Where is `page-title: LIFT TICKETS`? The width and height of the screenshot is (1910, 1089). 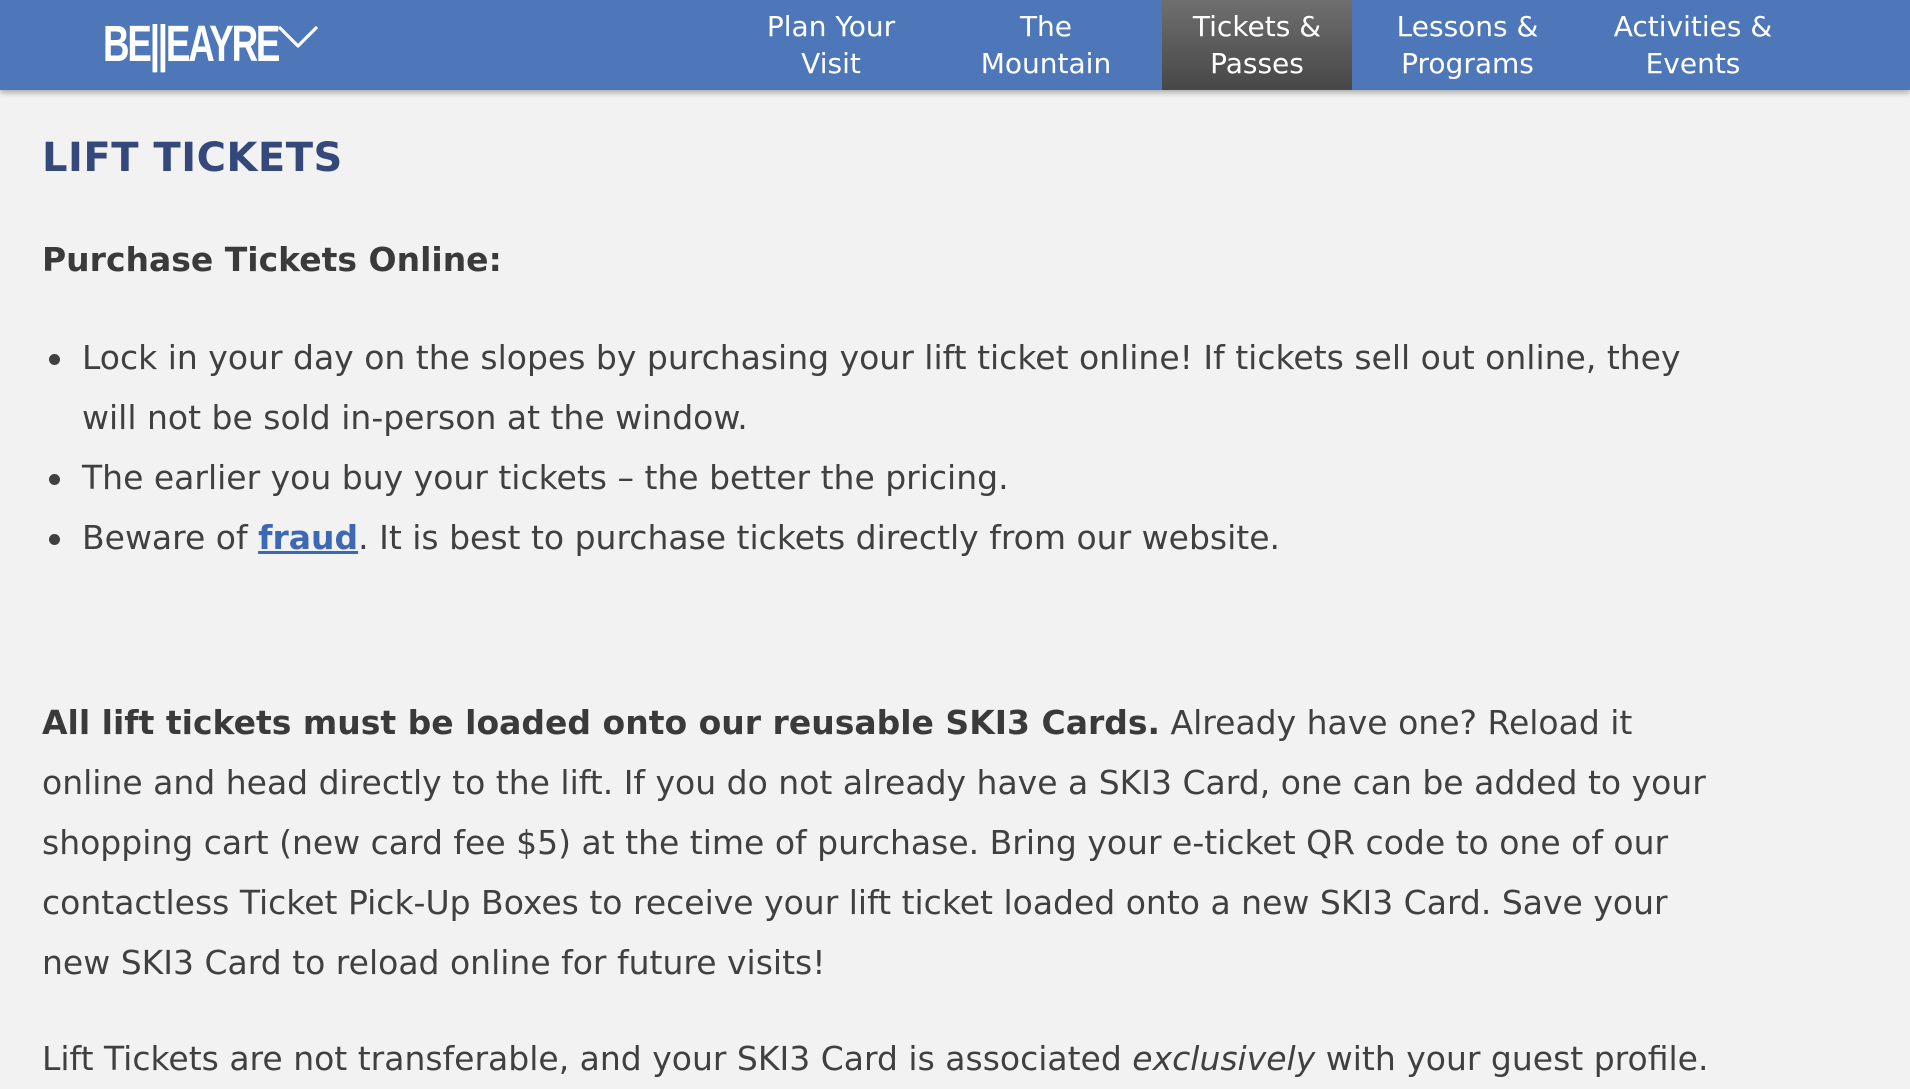
page-title: LIFT TICKETS is located at coordinates (192, 158).